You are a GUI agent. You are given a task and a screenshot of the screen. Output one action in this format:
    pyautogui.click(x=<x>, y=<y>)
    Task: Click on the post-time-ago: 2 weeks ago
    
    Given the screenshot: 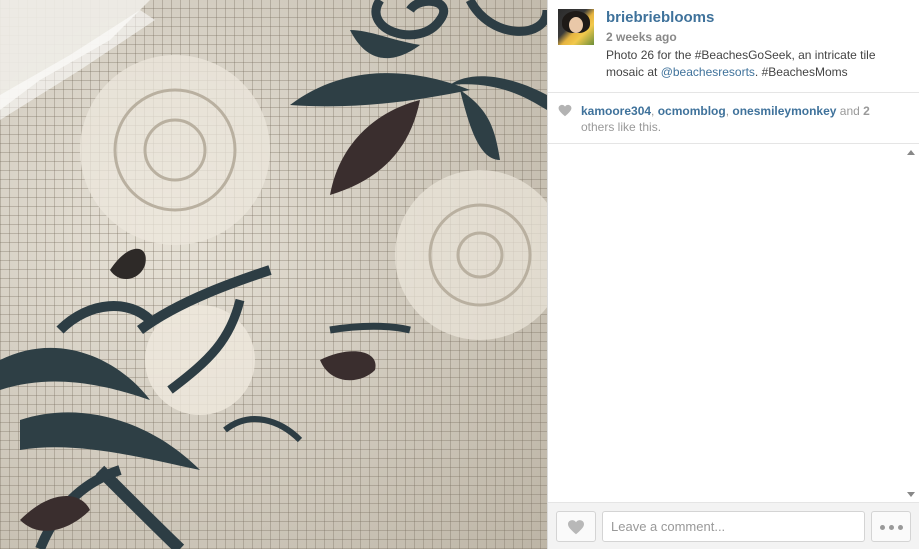 What is the action you would take?
    pyautogui.click(x=641, y=37)
    